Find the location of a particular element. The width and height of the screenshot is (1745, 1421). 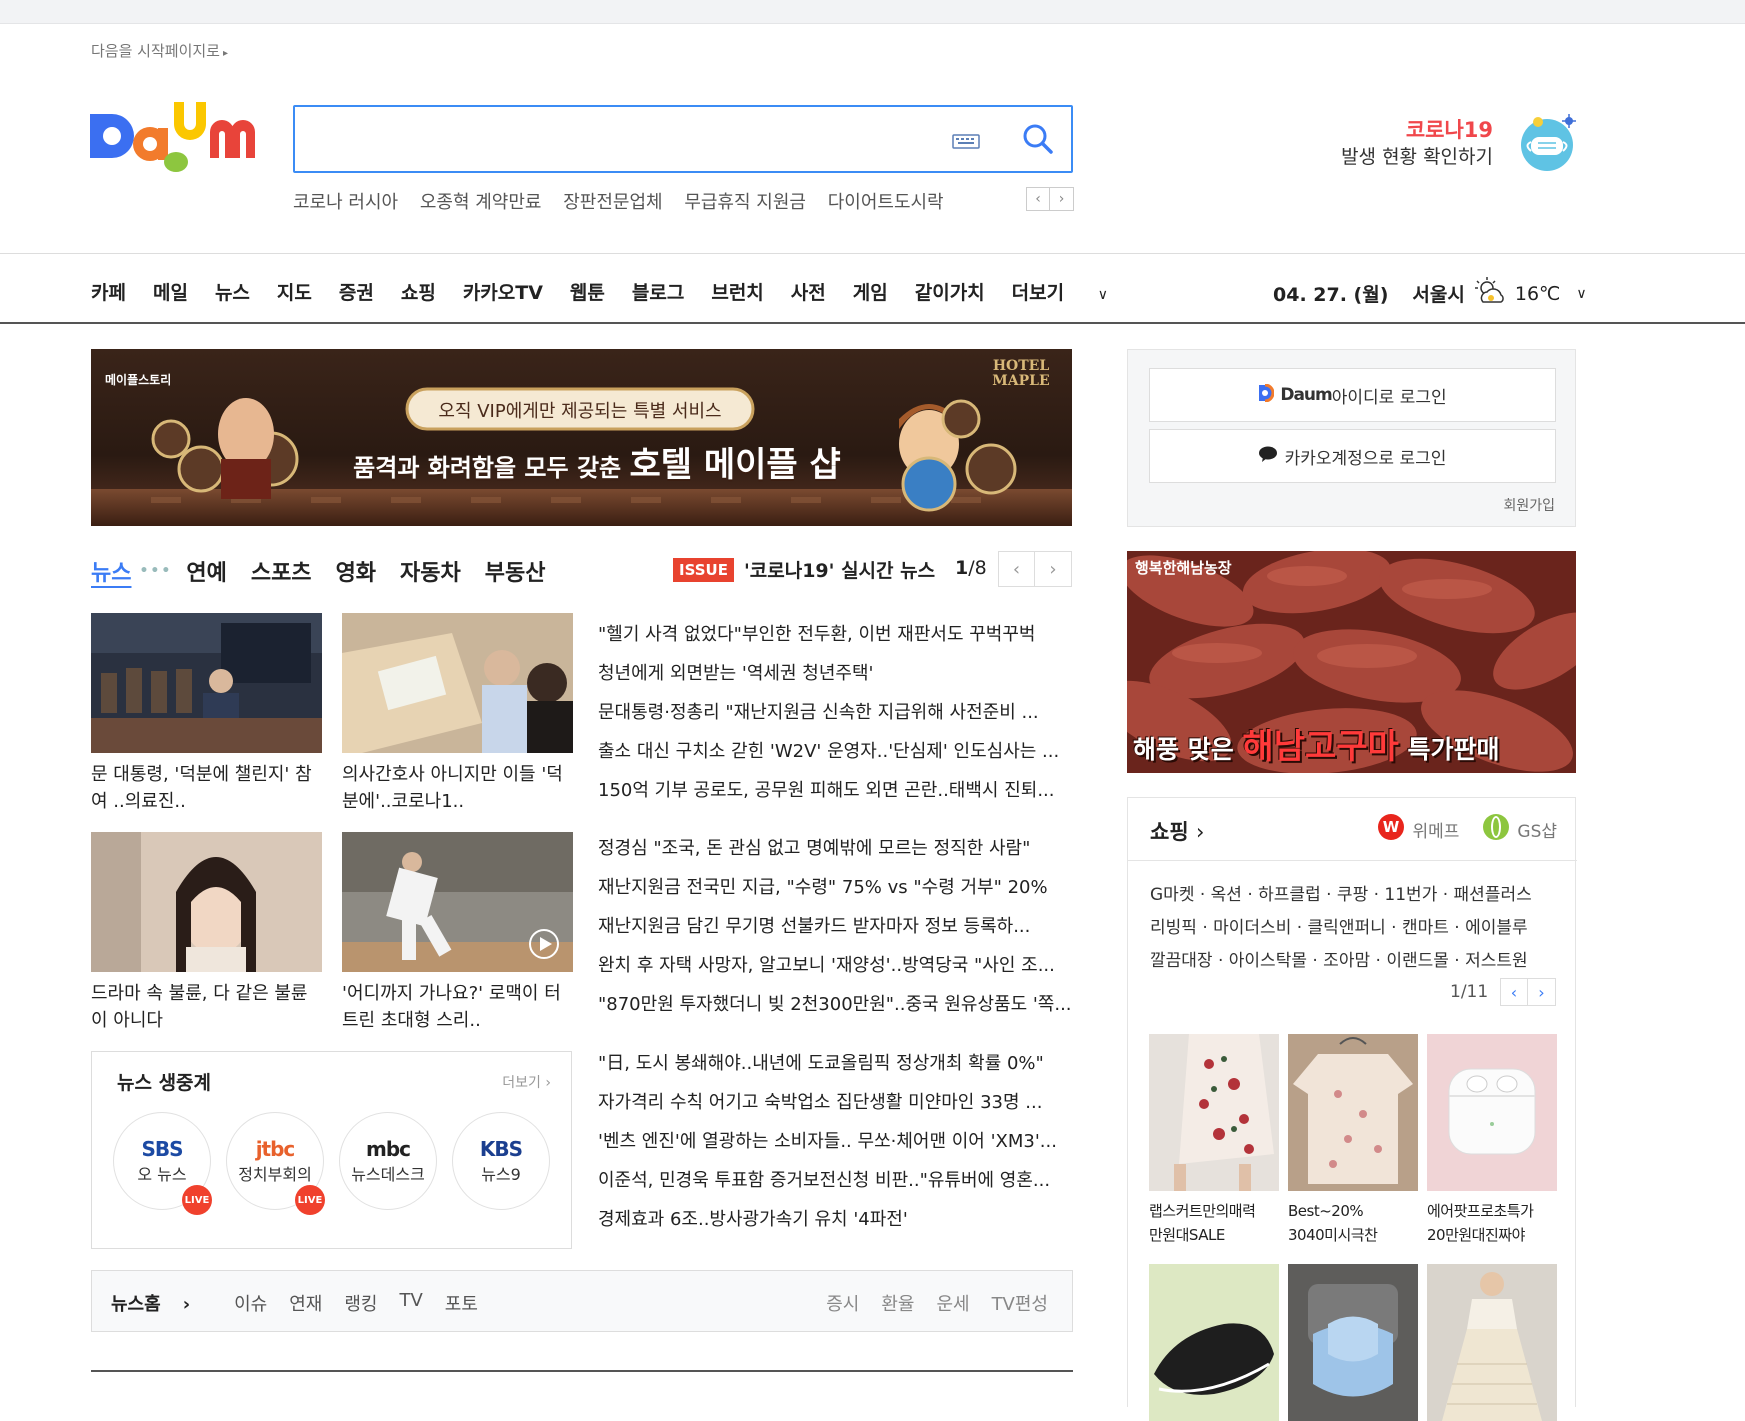

news-link-stock: 증시 is located at coordinates (842, 1303).